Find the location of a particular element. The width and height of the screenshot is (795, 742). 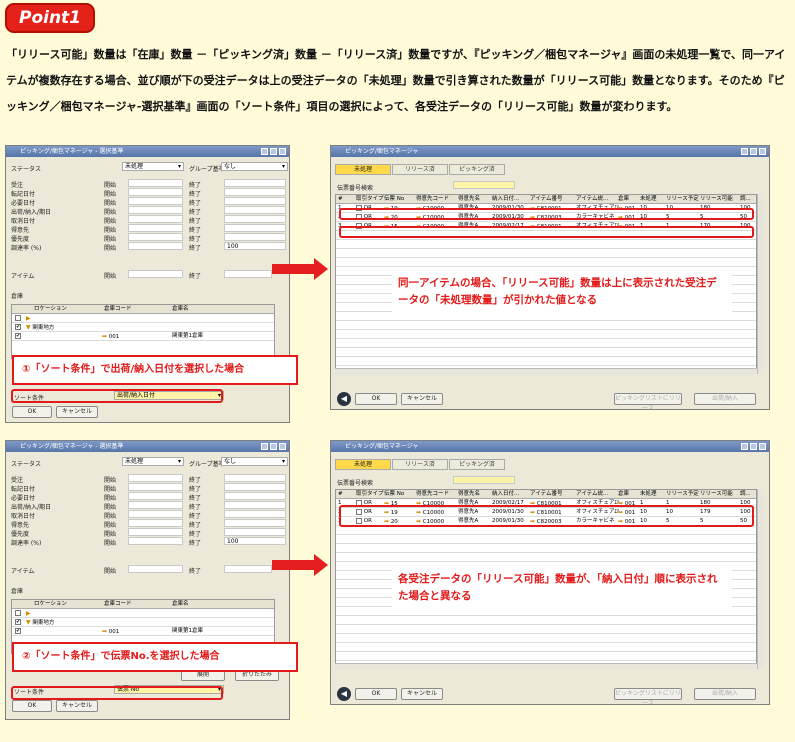

tab-open: 未処理 is located at coordinates (363, 169).